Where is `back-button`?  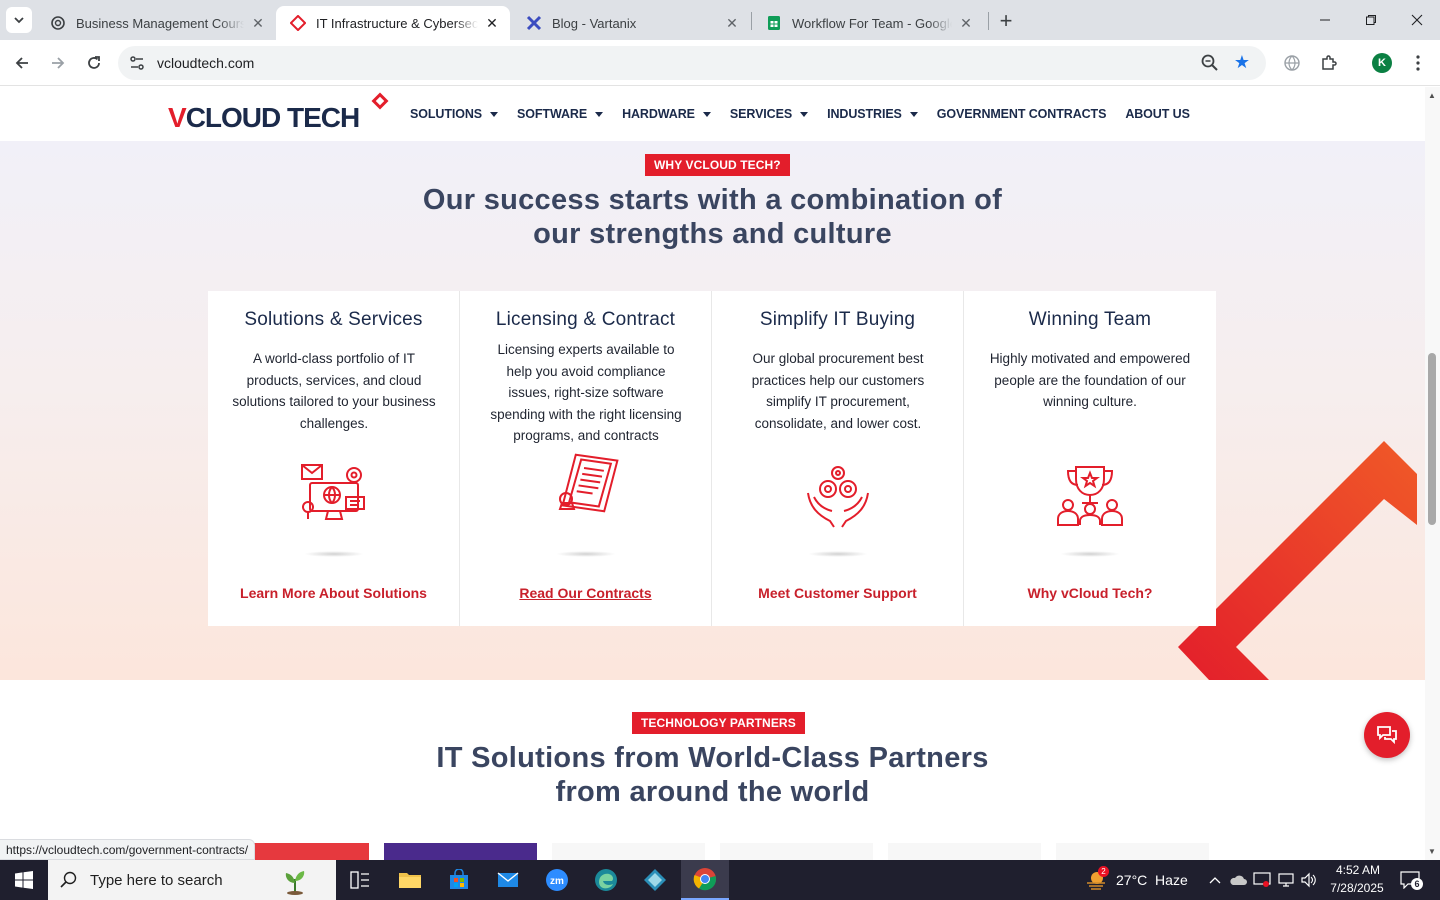 back-button is located at coordinates (22, 63).